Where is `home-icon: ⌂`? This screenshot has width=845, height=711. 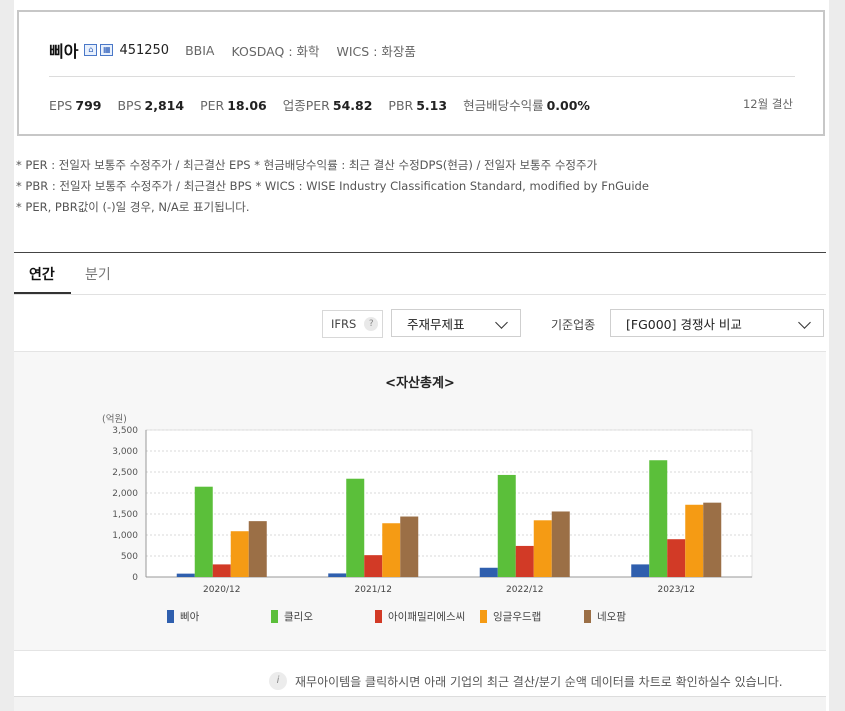 home-icon: ⌂ is located at coordinates (91, 50).